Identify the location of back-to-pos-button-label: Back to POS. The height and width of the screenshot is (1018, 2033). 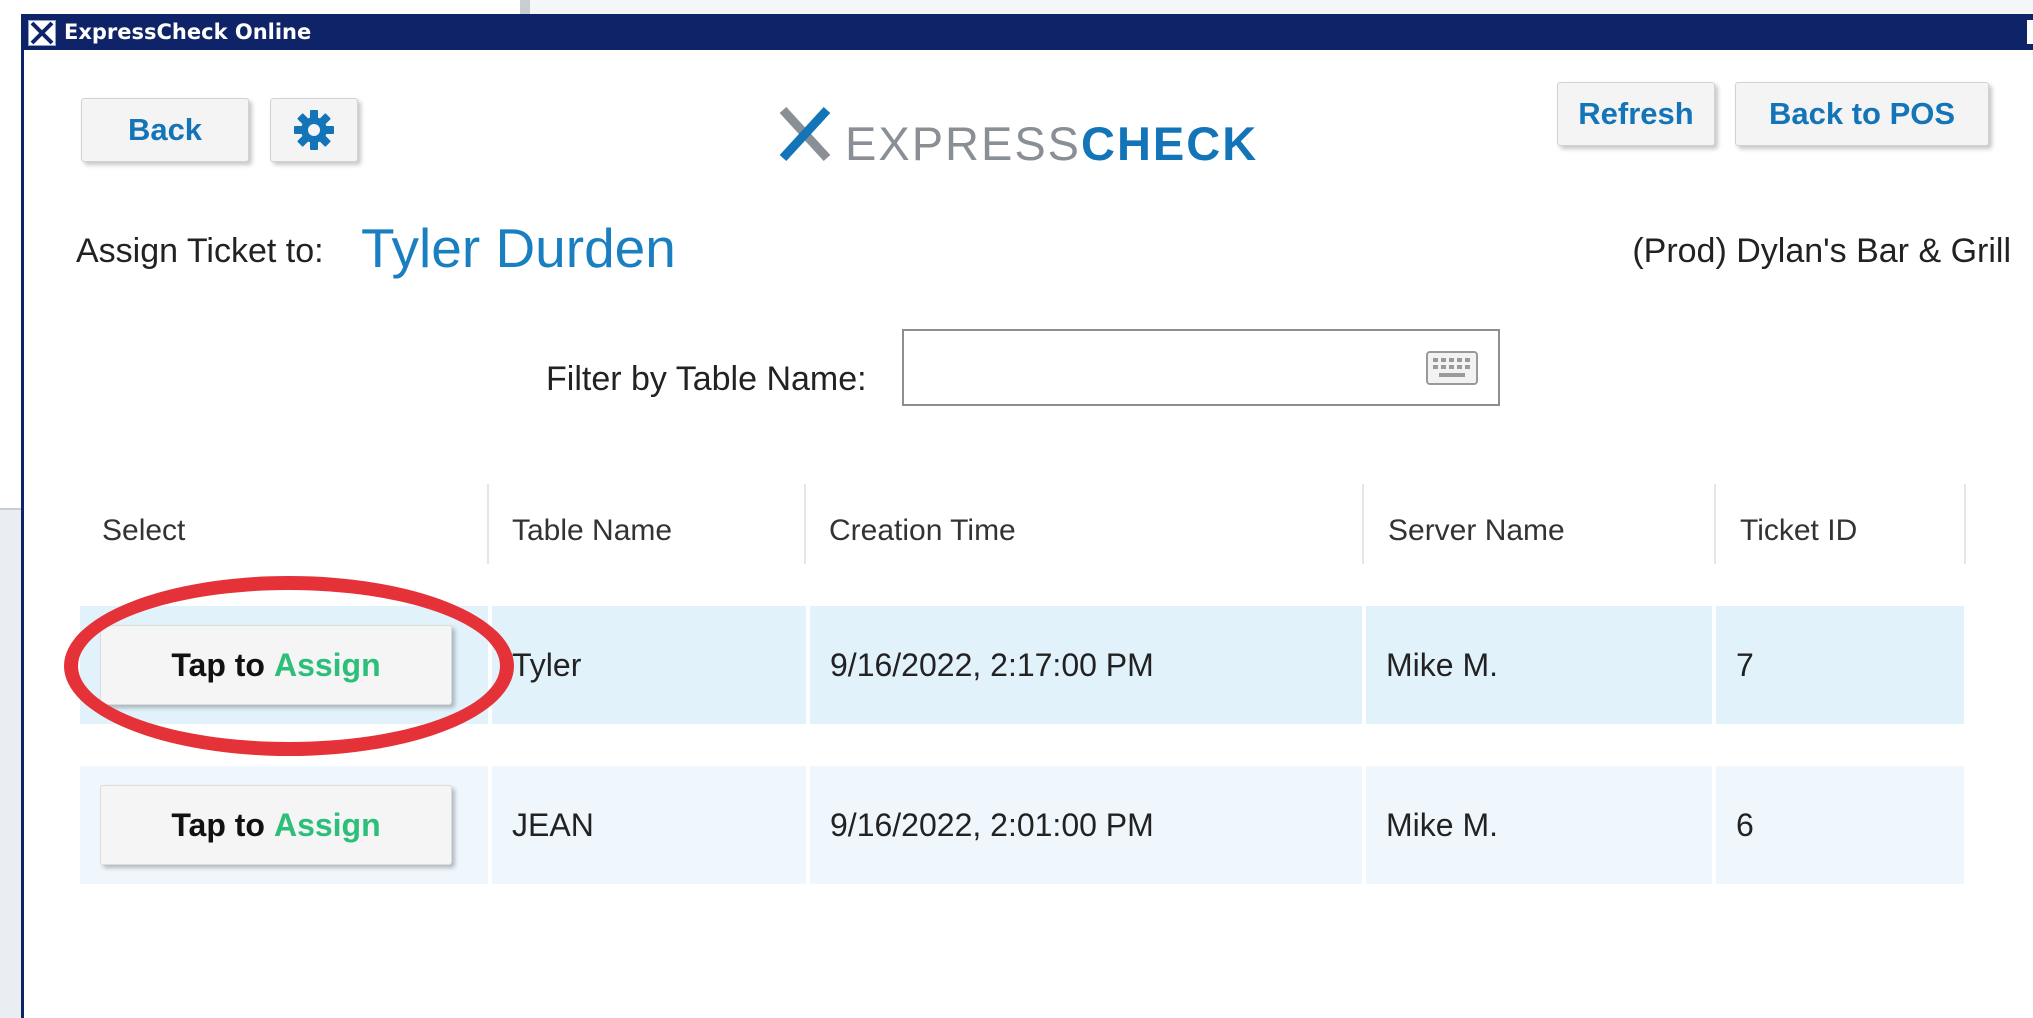
(1862, 113).